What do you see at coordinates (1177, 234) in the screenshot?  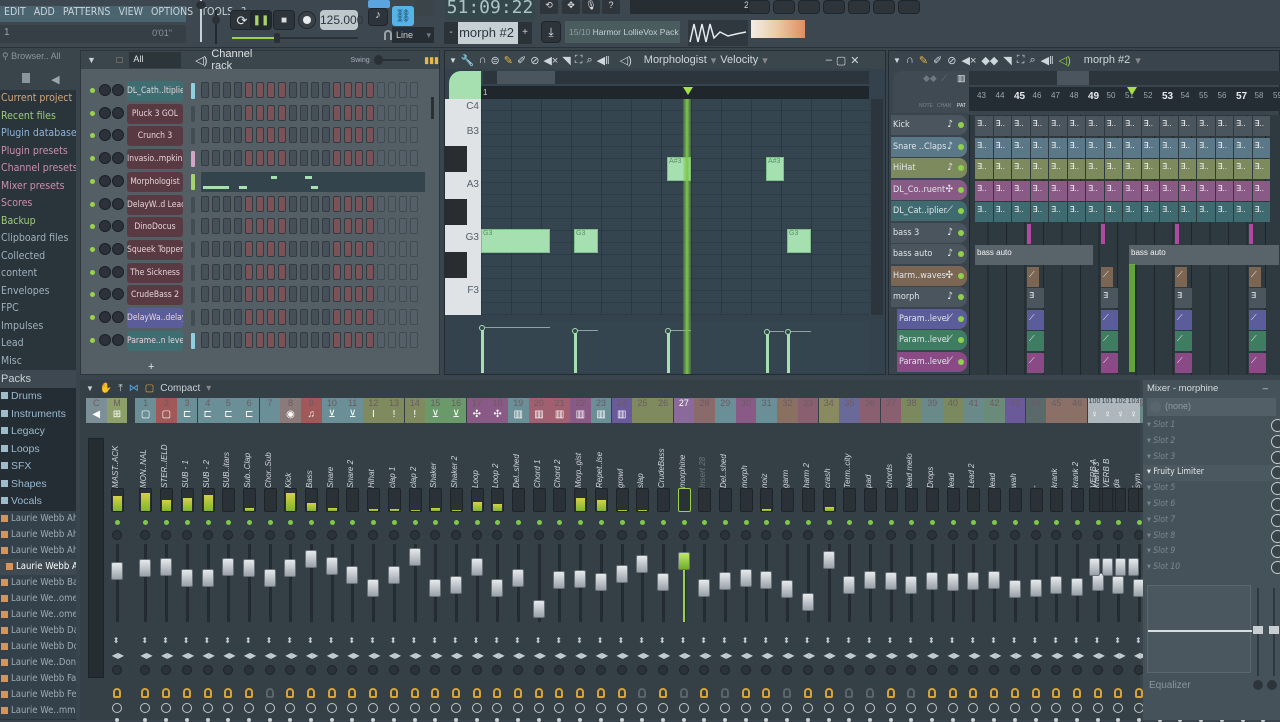 I see `playlist-clip` at bounding box center [1177, 234].